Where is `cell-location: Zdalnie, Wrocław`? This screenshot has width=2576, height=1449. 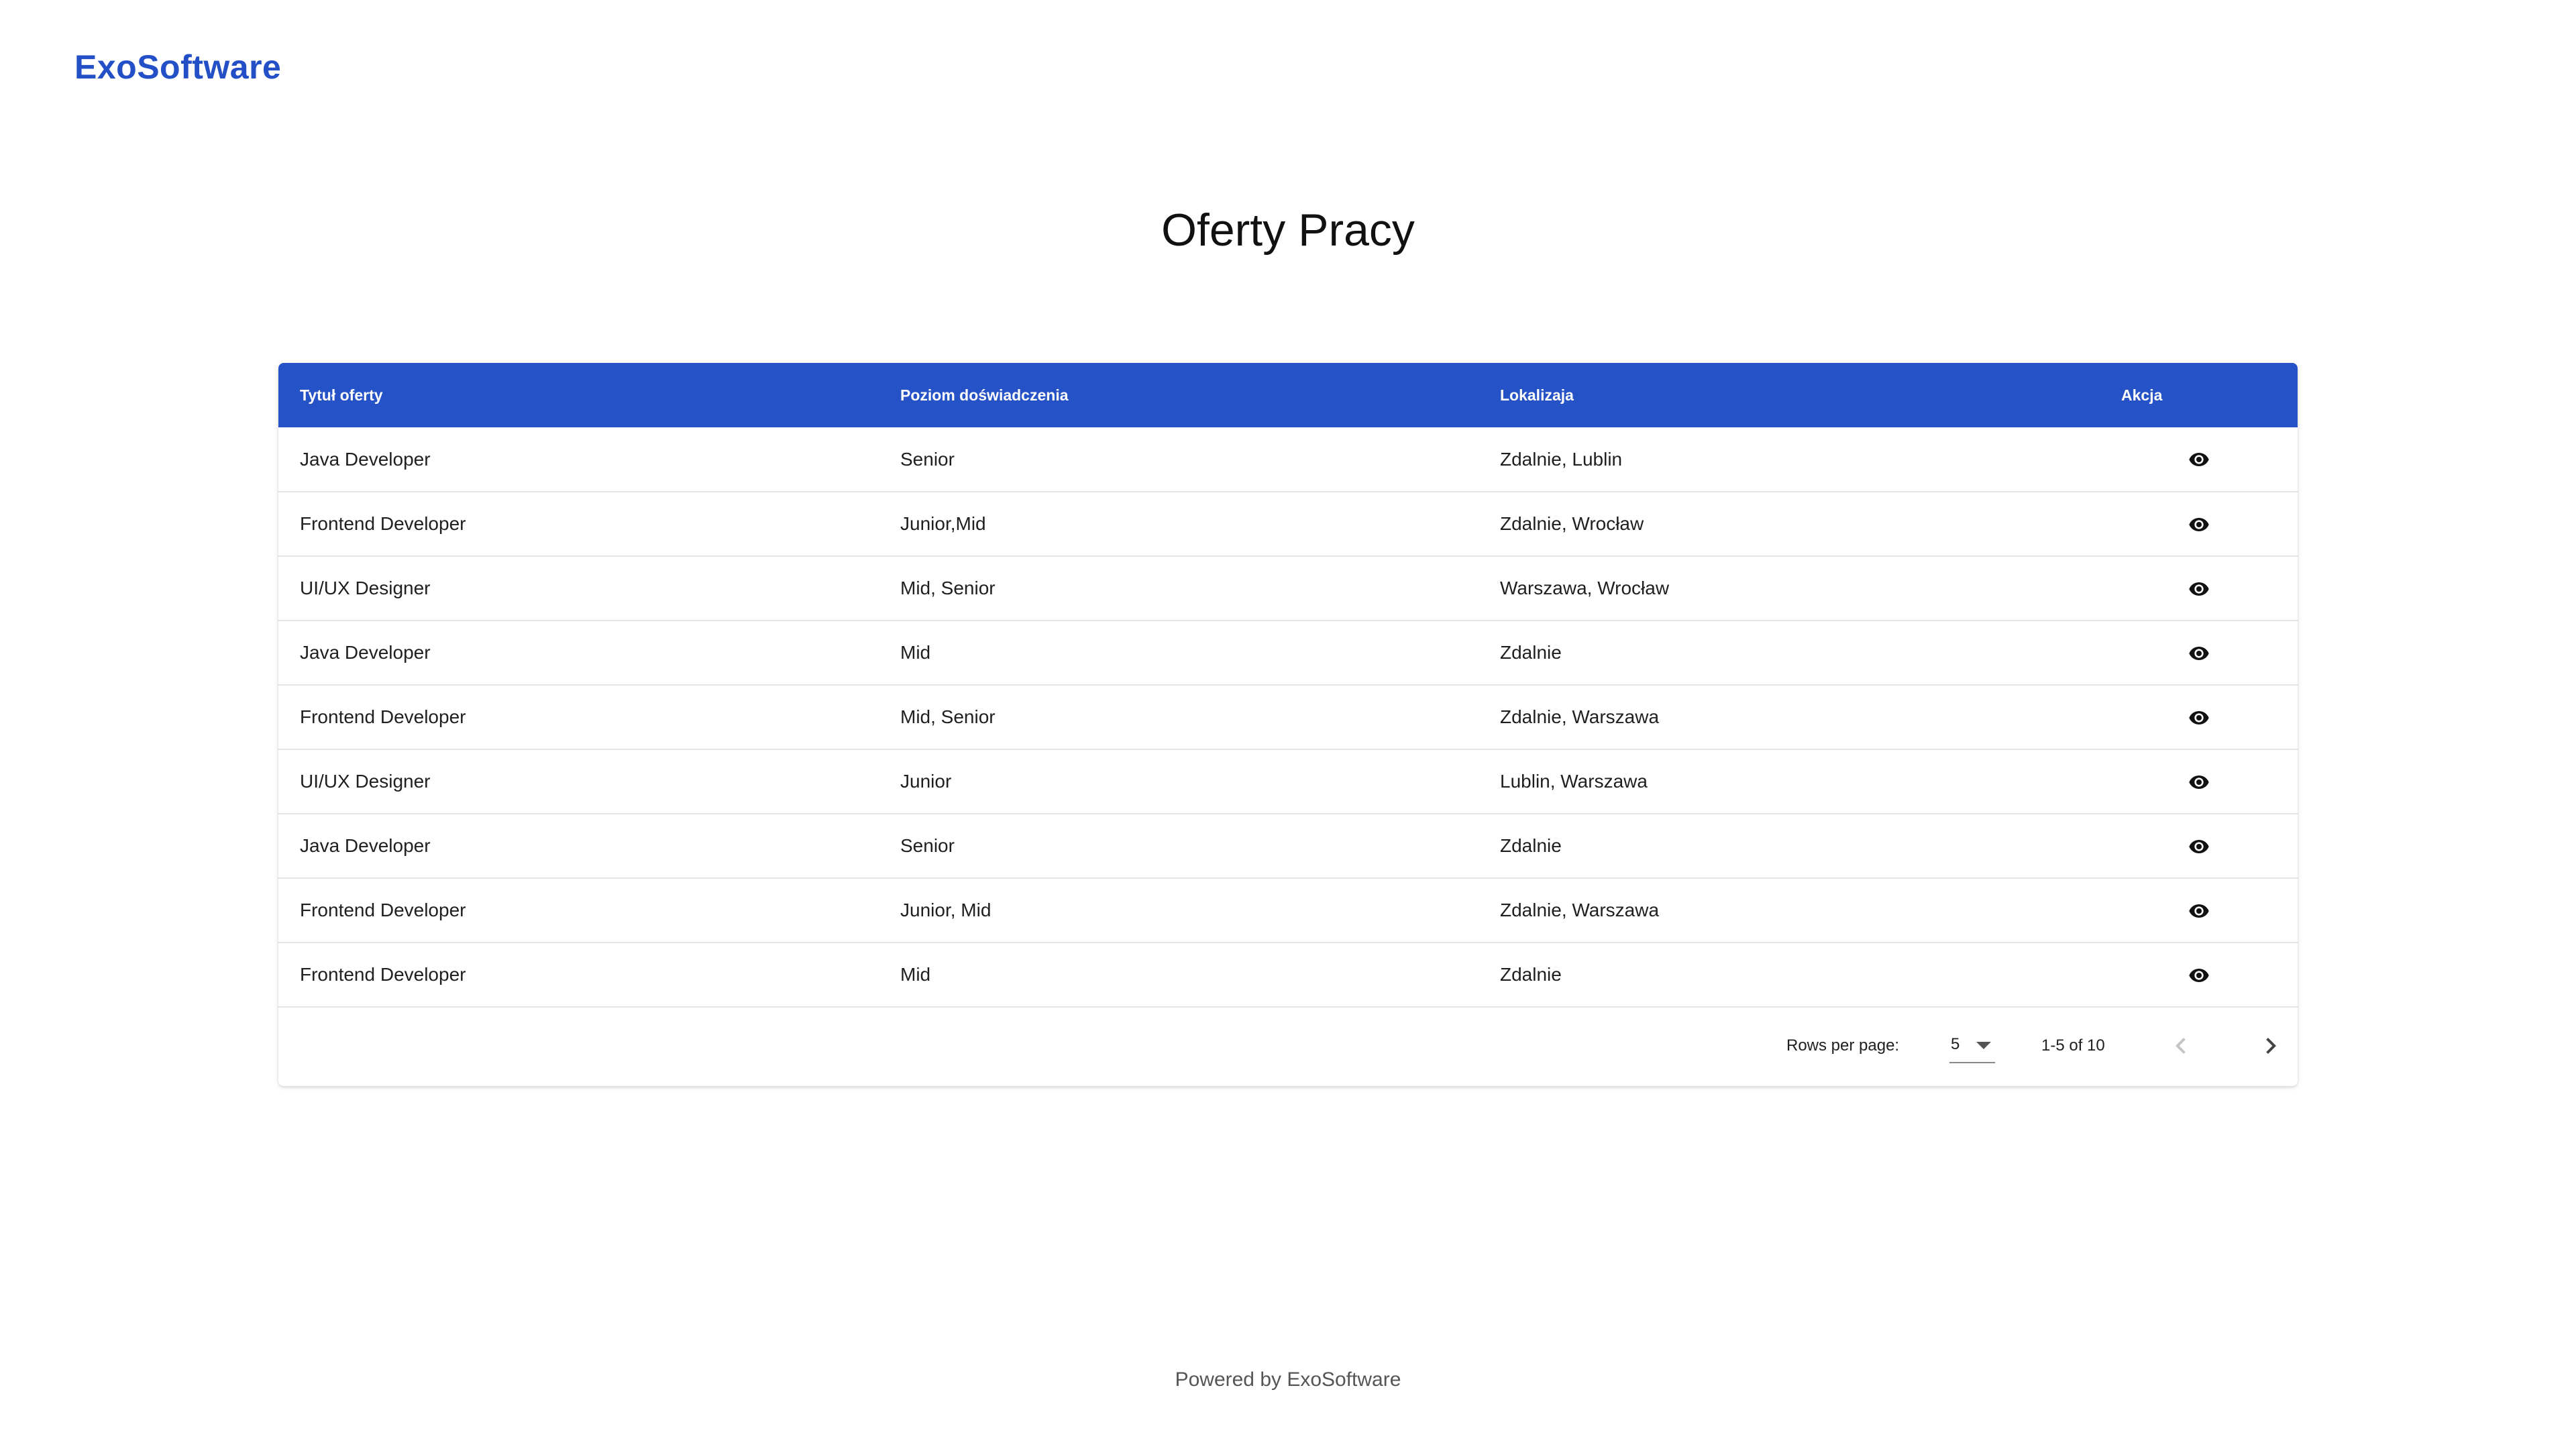 cell-location: Zdalnie, Wrocław is located at coordinates (1572, 523).